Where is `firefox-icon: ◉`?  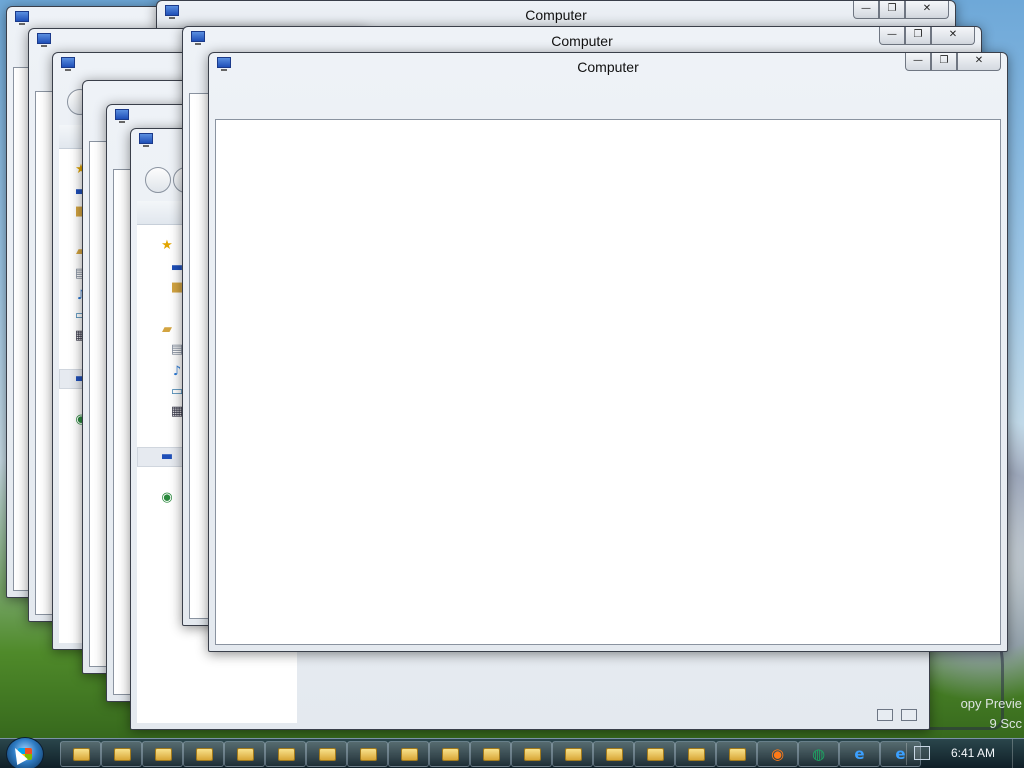 firefox-icon: ◉ is located at coordinates (777, 754).